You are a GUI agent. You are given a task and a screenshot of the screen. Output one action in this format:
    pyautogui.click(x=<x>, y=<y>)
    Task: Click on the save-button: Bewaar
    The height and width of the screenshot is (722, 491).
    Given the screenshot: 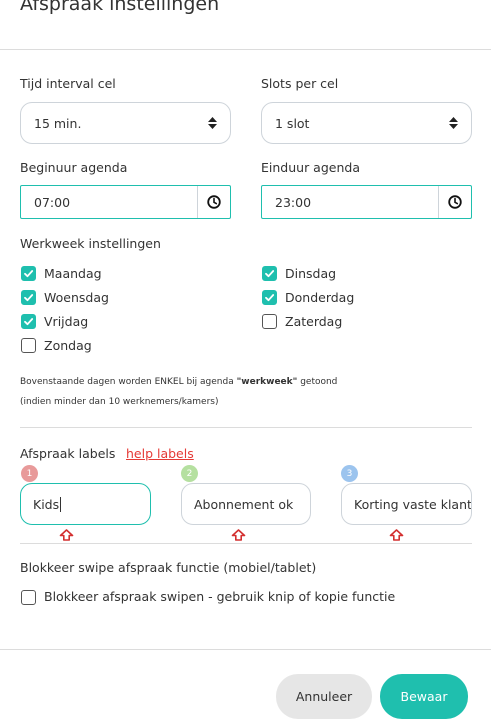 What is the action you would take?
    pyautogui.click(x=424, y=696)
    